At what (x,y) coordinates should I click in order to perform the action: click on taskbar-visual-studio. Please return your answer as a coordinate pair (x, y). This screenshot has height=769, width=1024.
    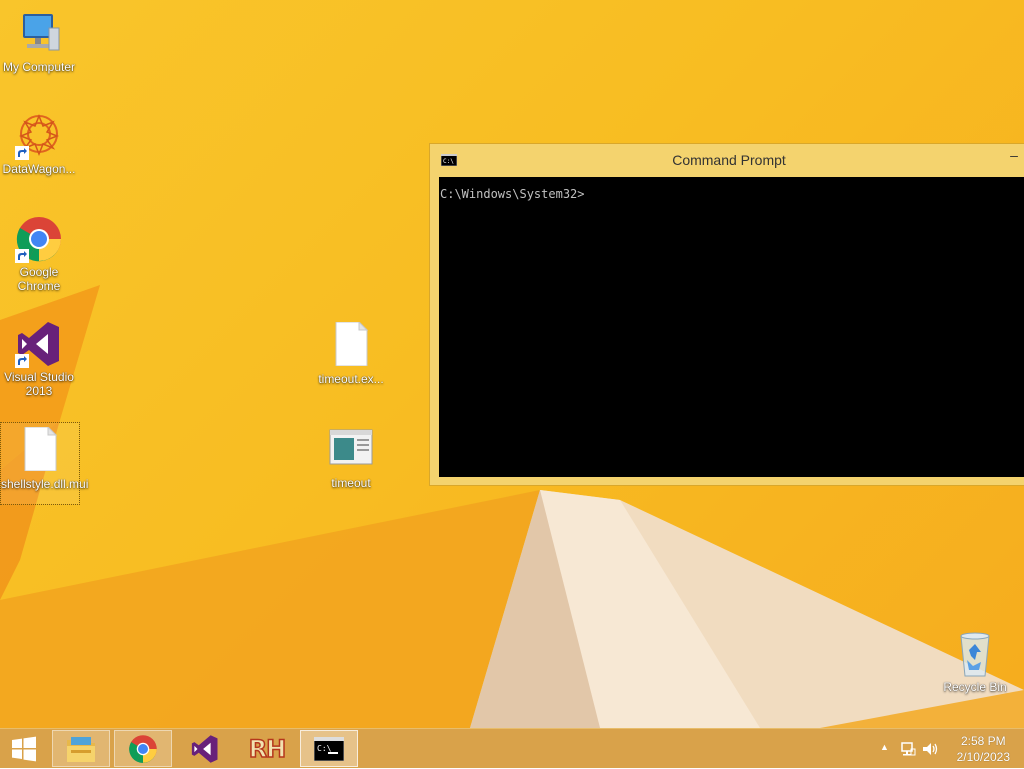
    Looking at the image, I should click on (205, 748).